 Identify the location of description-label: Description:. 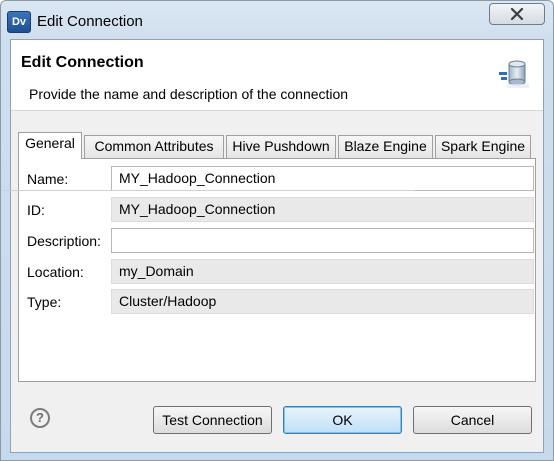
(64, 241).